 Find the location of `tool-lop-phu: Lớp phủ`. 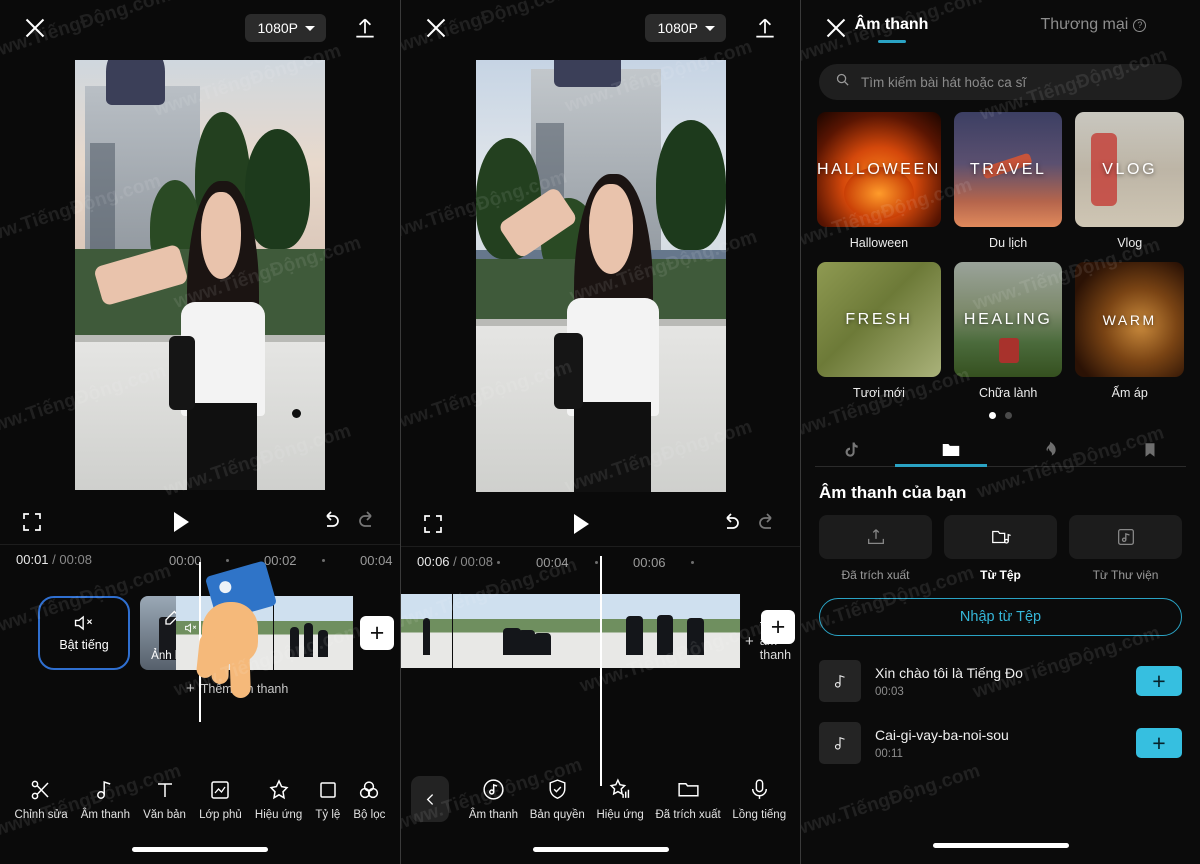

tool-lop-phu: Lớp phủ is located at coordinates (220, 799).